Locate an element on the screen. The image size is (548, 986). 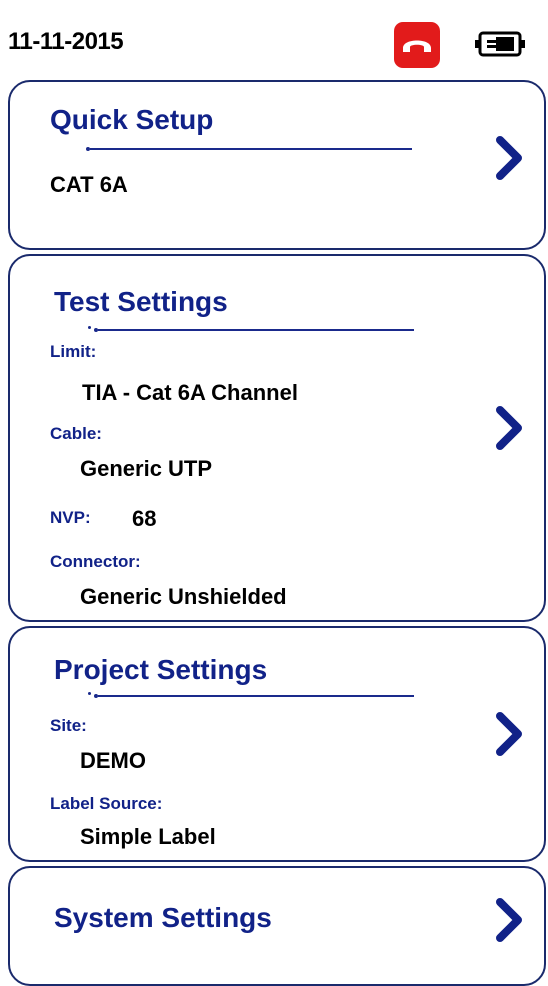
system-settings-title: System Settings is located at coordinates (163, 917).